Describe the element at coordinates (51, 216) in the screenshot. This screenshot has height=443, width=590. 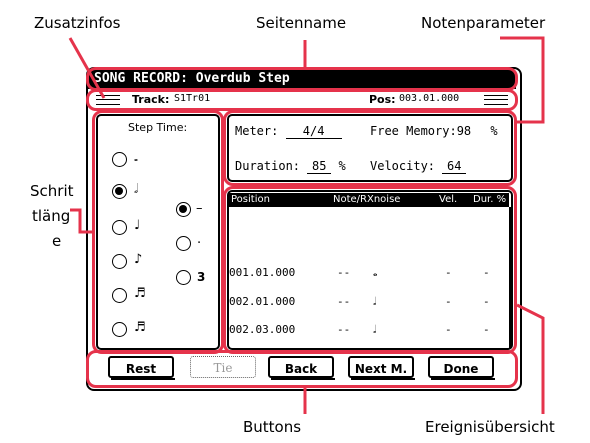
I see `callout-schrittlaenge-2: tläng` at that location.